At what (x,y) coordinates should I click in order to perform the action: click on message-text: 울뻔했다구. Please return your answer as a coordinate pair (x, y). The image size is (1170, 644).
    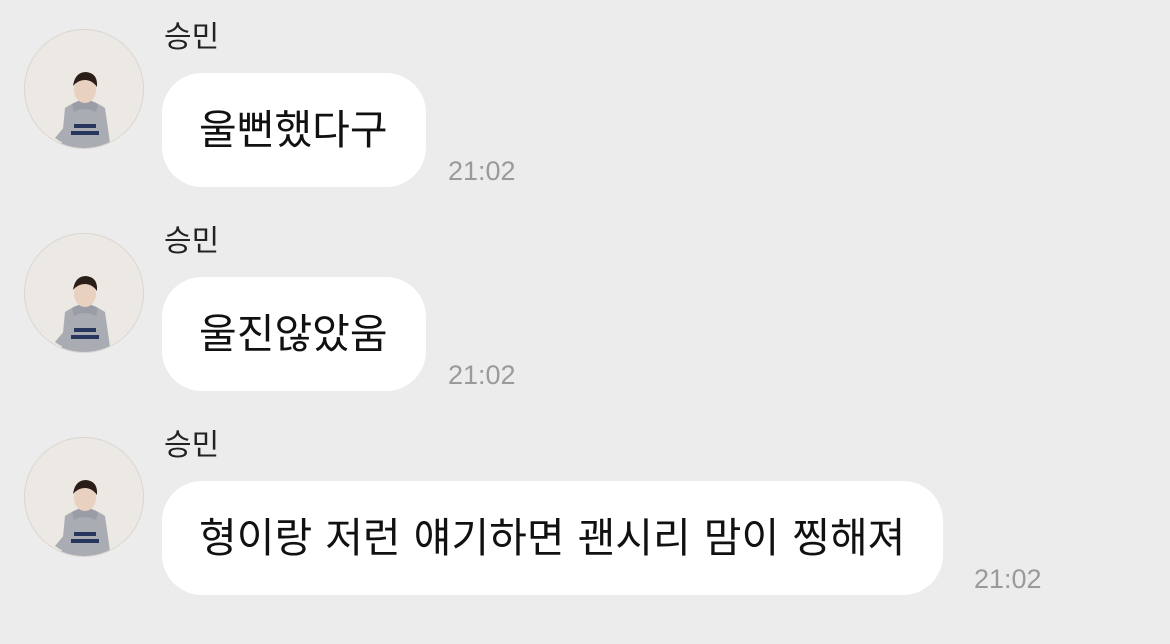
    Looking at the image, I should click on (293, 129).